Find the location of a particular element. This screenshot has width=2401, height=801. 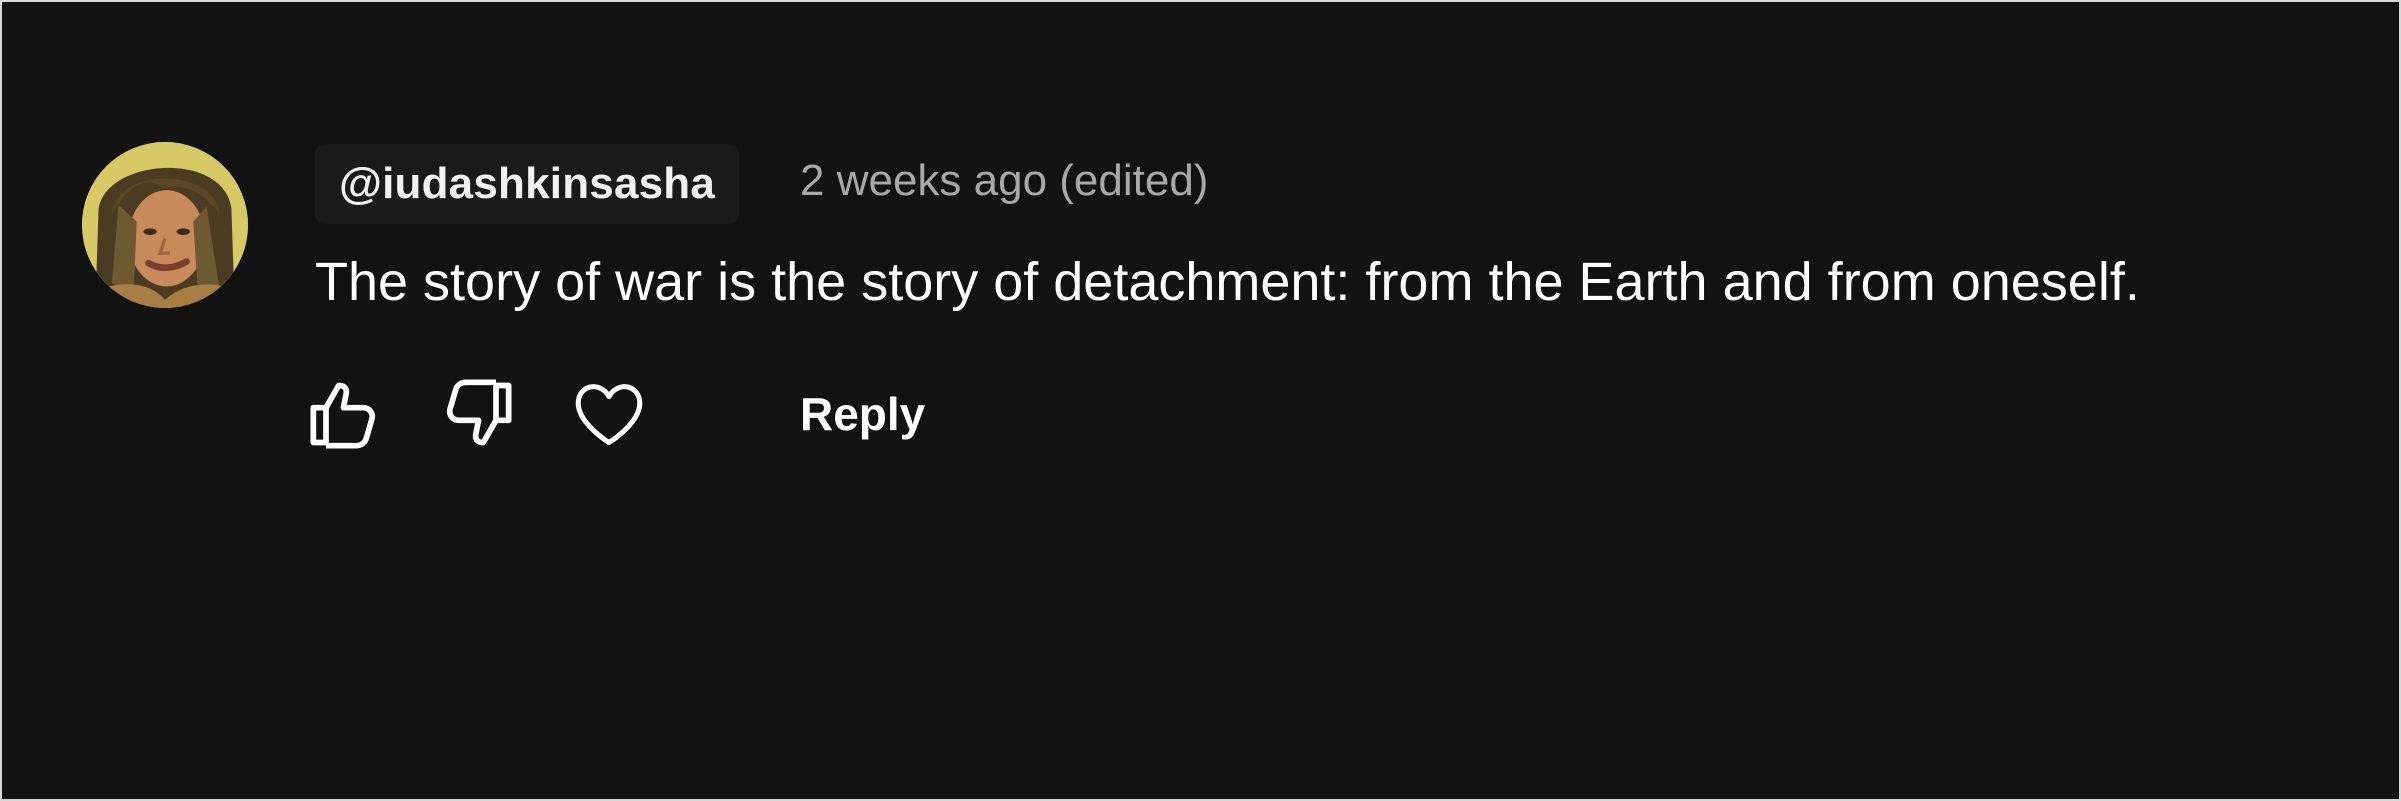

author-name: @iudashkinsasha is located at coordinates (527, 184).